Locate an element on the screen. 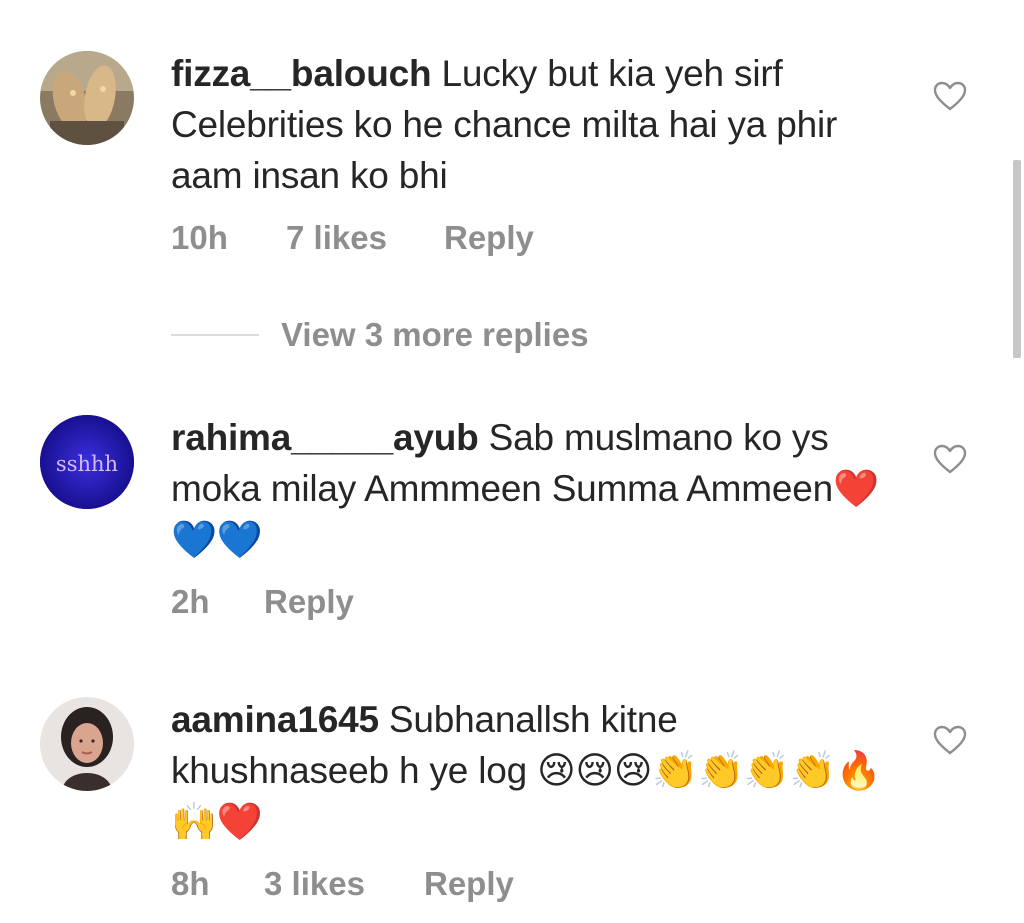  comment-meta: 2h Reply is located at coordinates (262, 602).